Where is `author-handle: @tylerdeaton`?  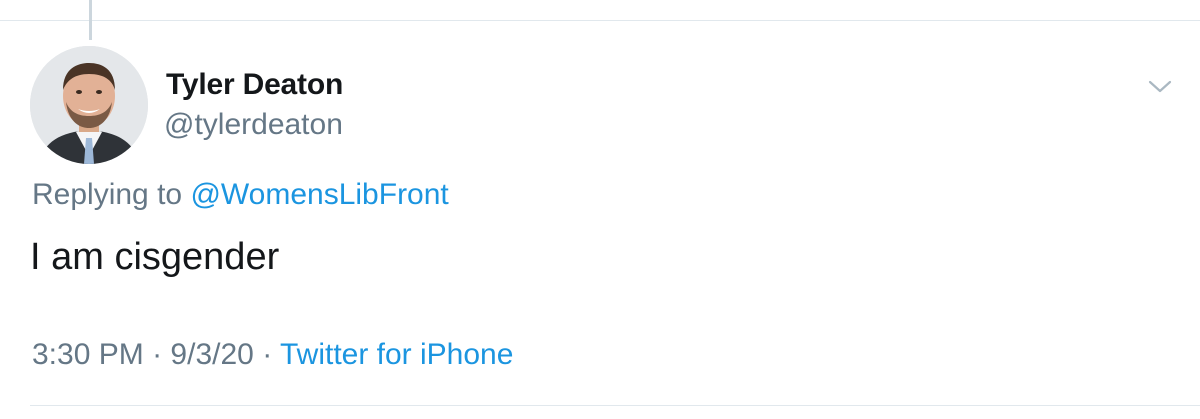 author-handle: @tylerdeaton is located at coordinates (253, 125).